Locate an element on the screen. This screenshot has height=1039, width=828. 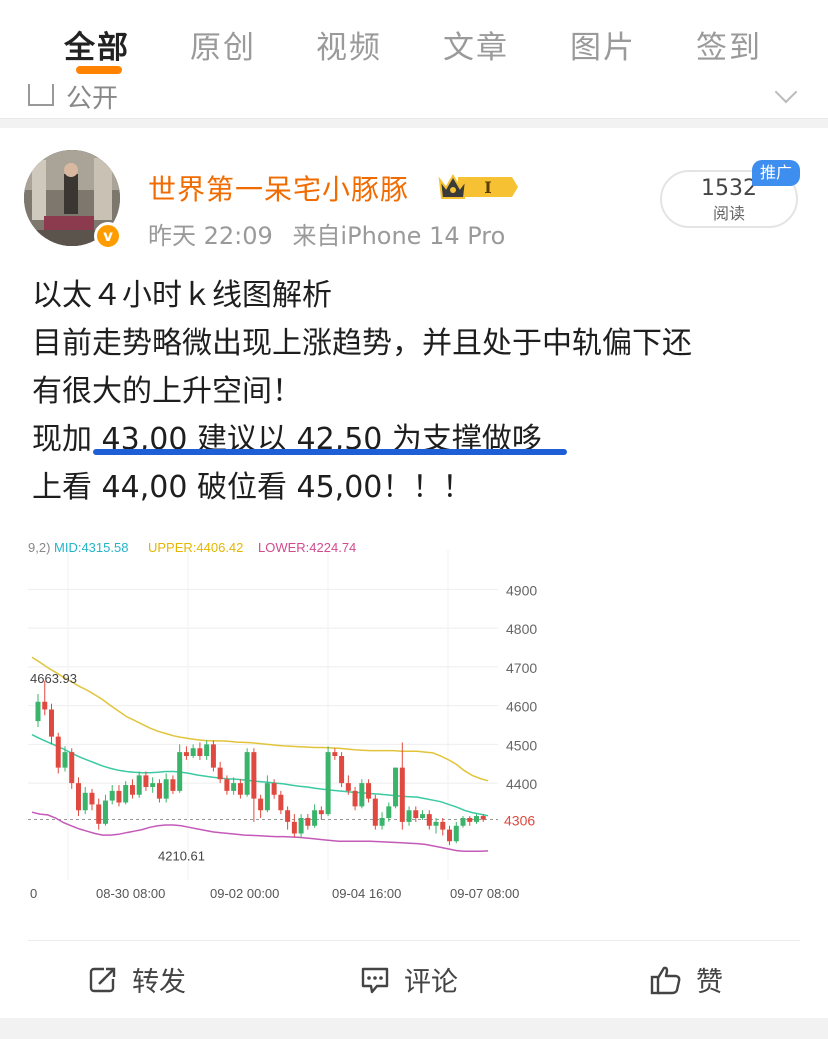
tab-image: 图片 is located at coordinates (603, 44).